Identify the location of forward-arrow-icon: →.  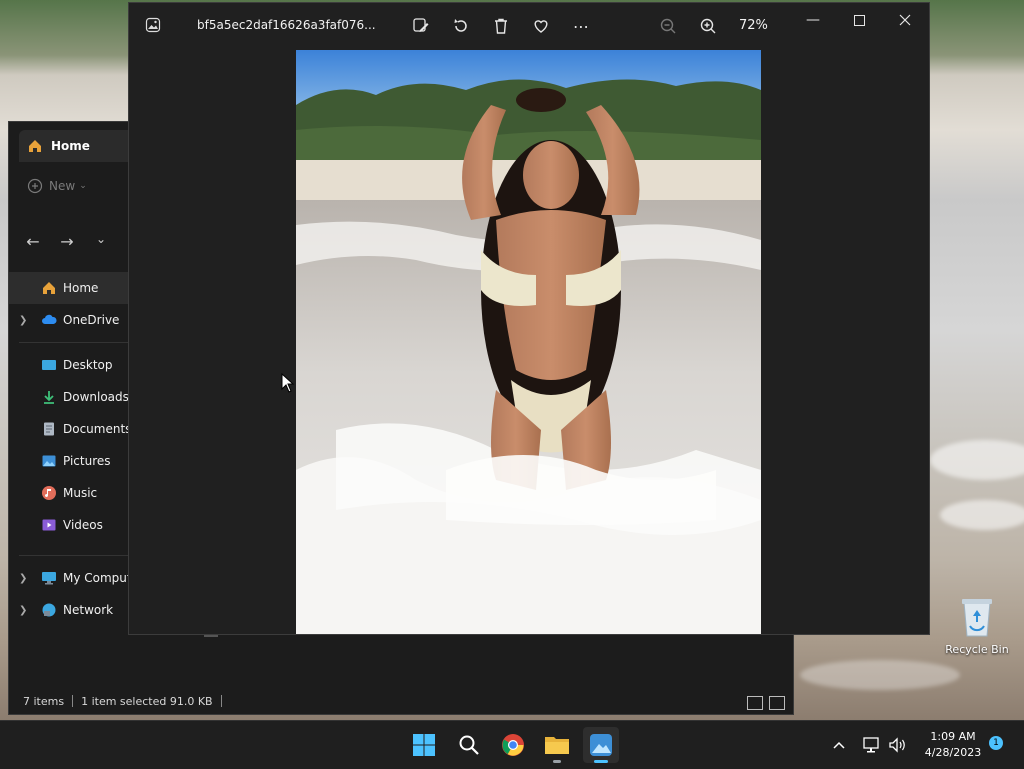
(67, 241).